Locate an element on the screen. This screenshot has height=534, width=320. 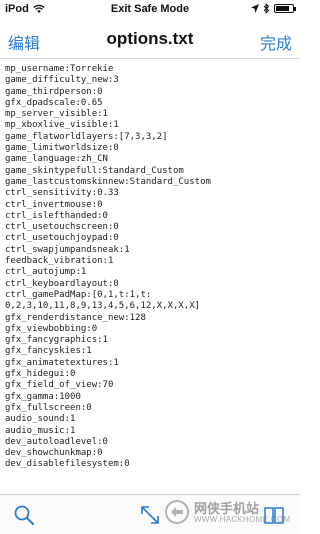
page-title: options.txt is located at coordinates (150, 38).